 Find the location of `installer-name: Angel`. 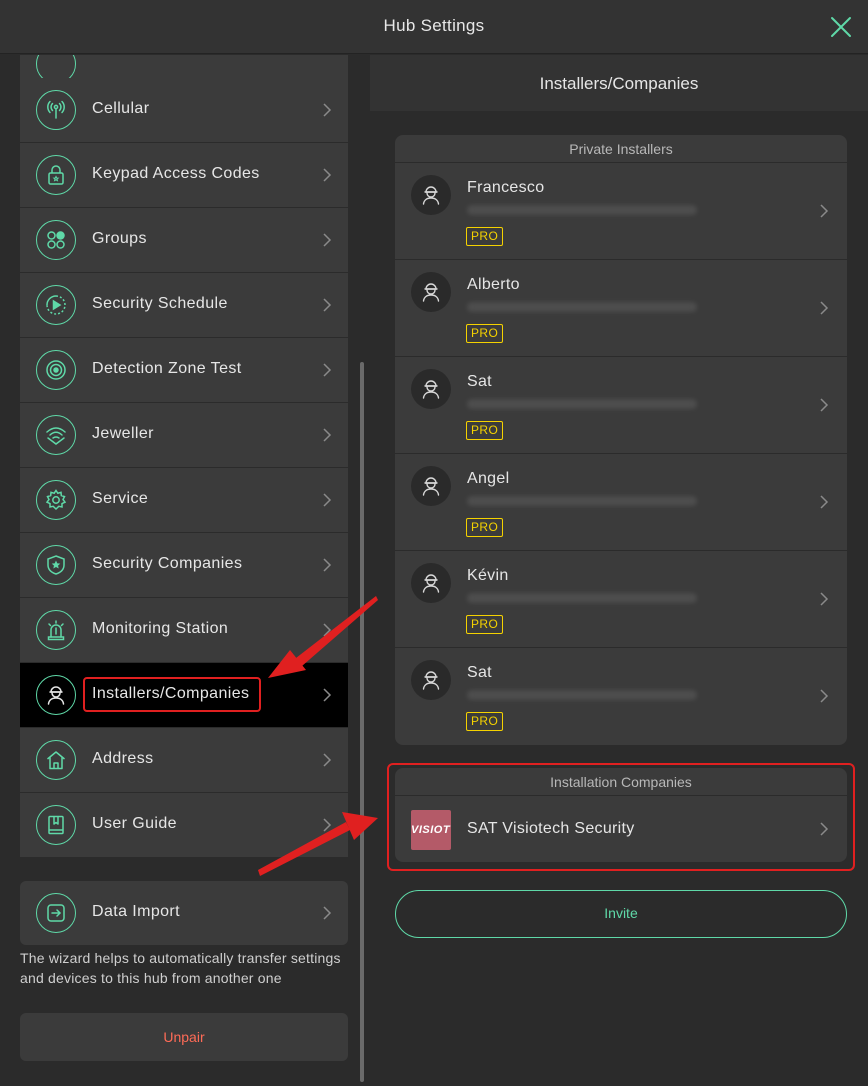

installer-name: Angel is located at coordinates (488, 478).